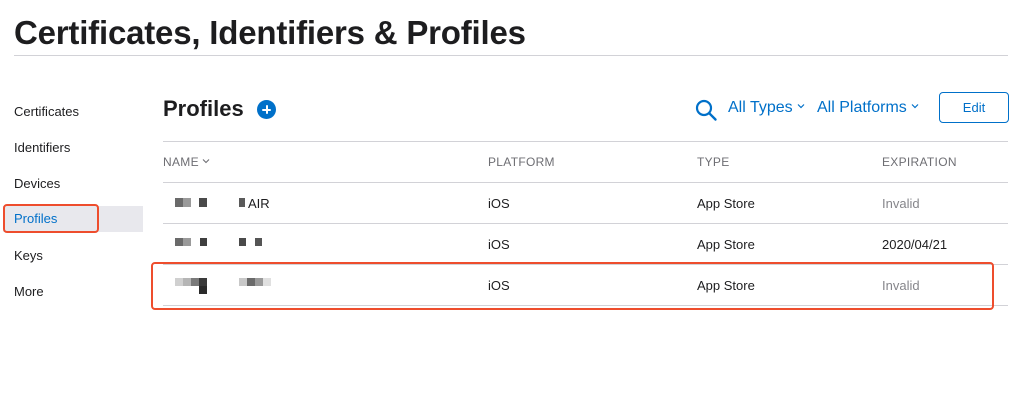 Image resolution: width=1023 pixels, height=411 pixels. Describe the element at coordinates (585, 141) in the screenshot. I see `table-top-divider` at that location.